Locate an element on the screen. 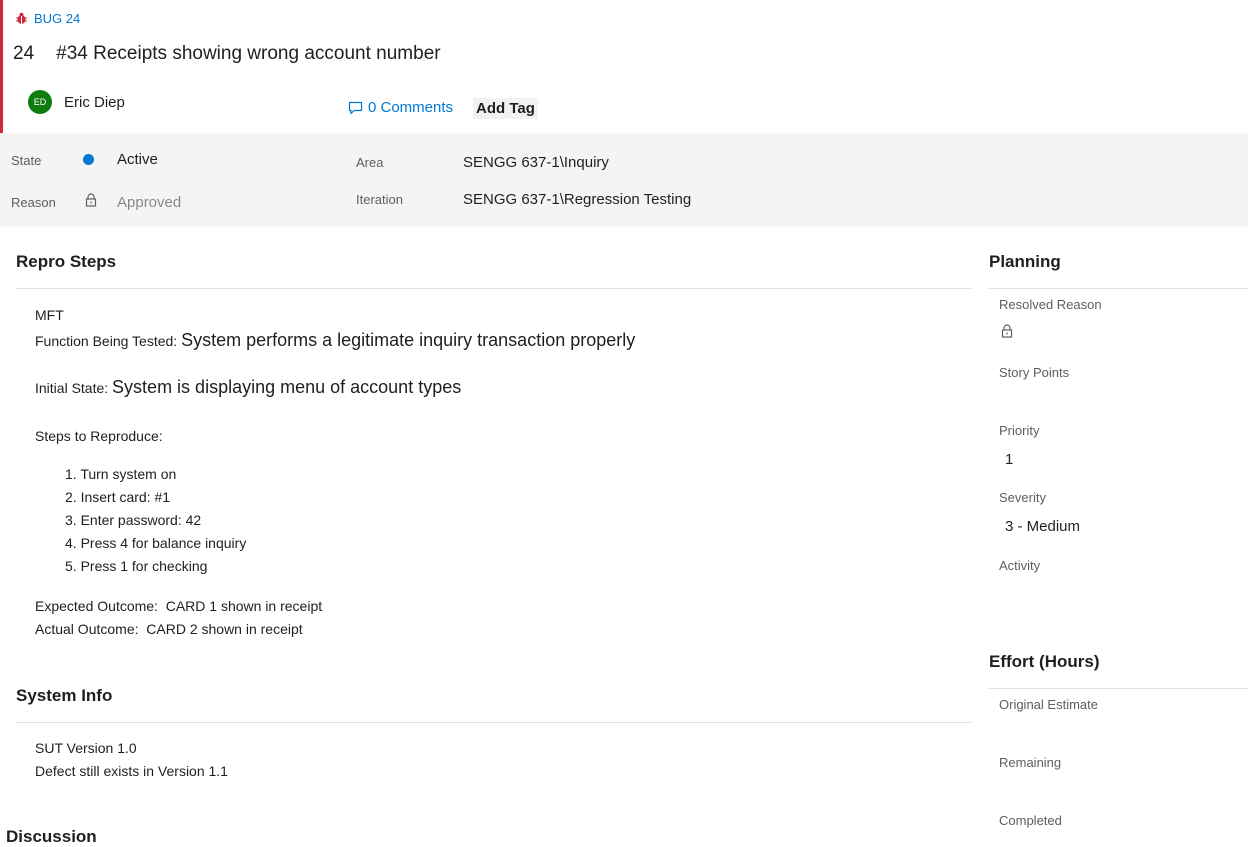 This screenshot has width=1248, height=847. comments-link: 0 Comments is located at coordinates (400, 107).